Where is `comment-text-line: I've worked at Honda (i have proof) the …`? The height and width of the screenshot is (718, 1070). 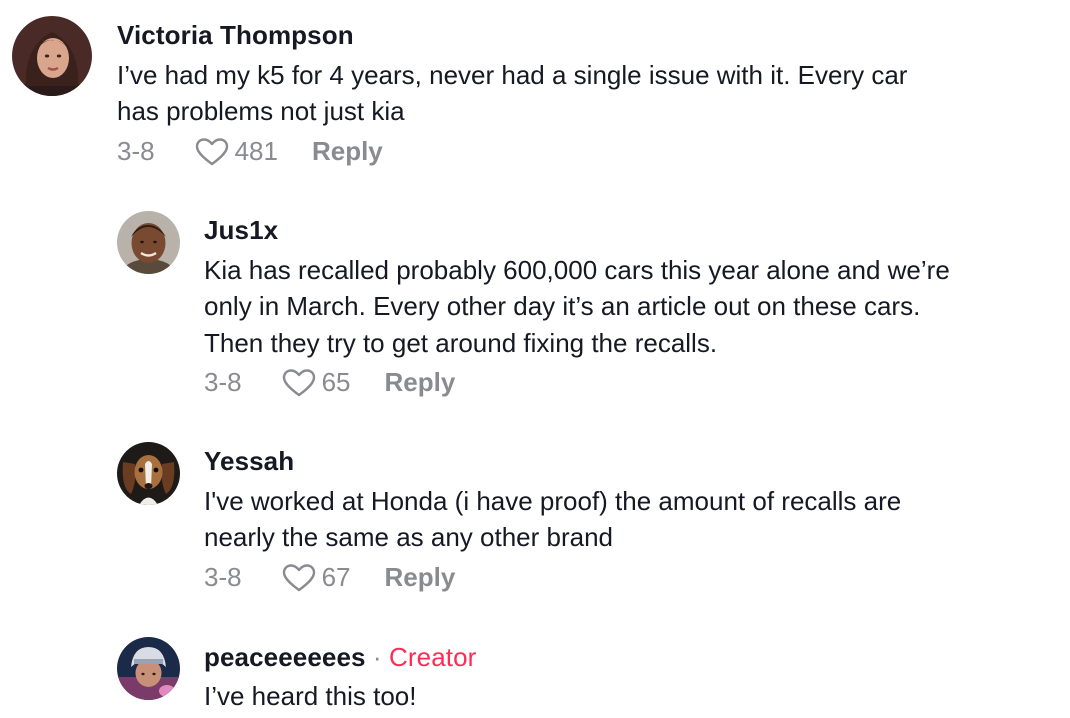
comment-text-line: I've worked at Honda (i have proof) the … is located at coordinates (553, 501).